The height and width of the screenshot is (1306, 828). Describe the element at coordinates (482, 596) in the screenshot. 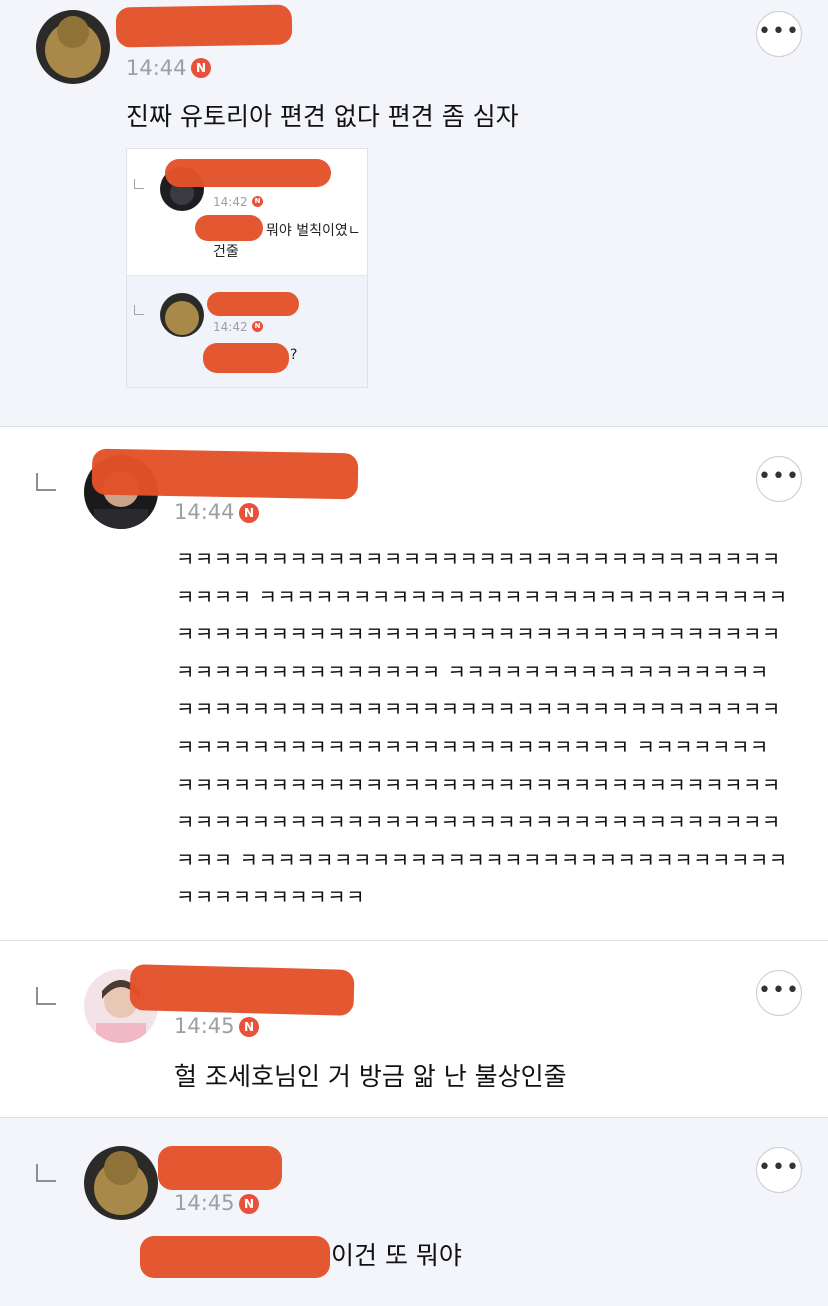

I see `text-line: ㅋㅋㅋㅋ ㅋㅋㅋㅋㅋㅋㅋㅋㅋㅋㅋㅋㅋㅋㅋㅋㅋㅋㅋㅋㅋㅋㅋㅋㅋㅋㅋㅋ` at that location.